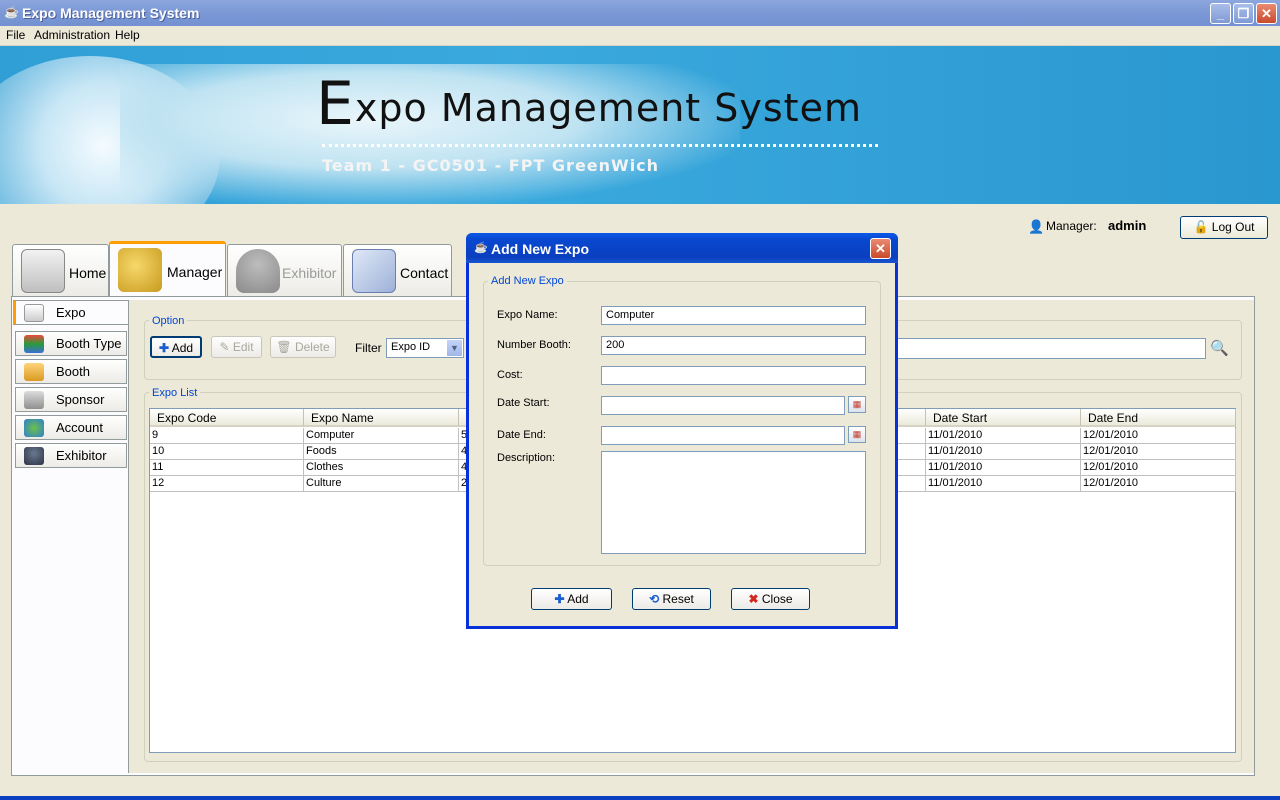  I want to click on add-button: ✚ Add, so click(176, 347).